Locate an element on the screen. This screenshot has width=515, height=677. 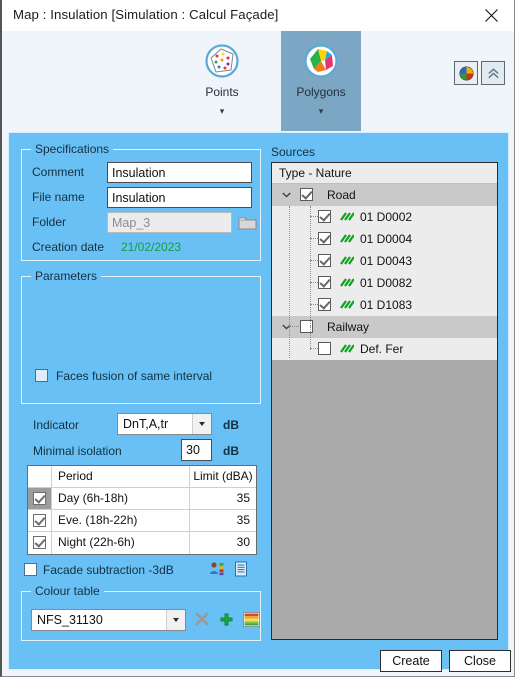
comment-input: Insulation is located at coordinates (179, 172).